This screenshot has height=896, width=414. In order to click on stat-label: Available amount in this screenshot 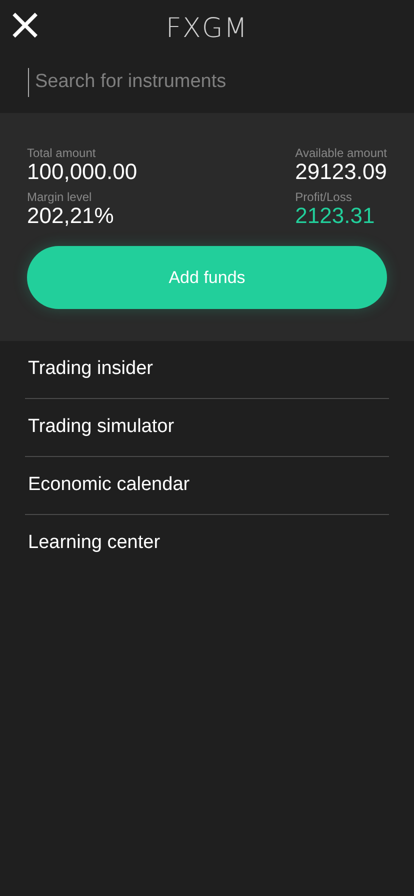, I will do `click(341, 153)`.